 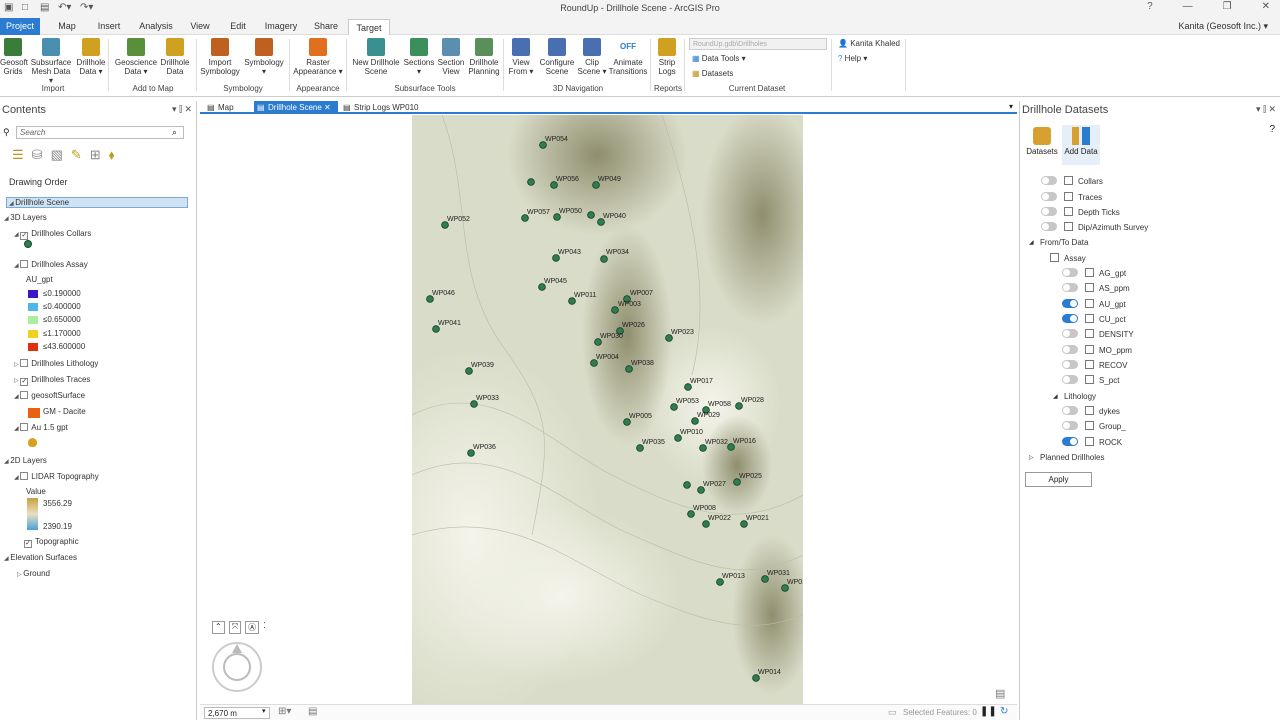 What do you see at coordinates (1099, 212) in the screenshot?
I see `dataset-item-label: Depth Ticks` at bounding box center [1099, 212].